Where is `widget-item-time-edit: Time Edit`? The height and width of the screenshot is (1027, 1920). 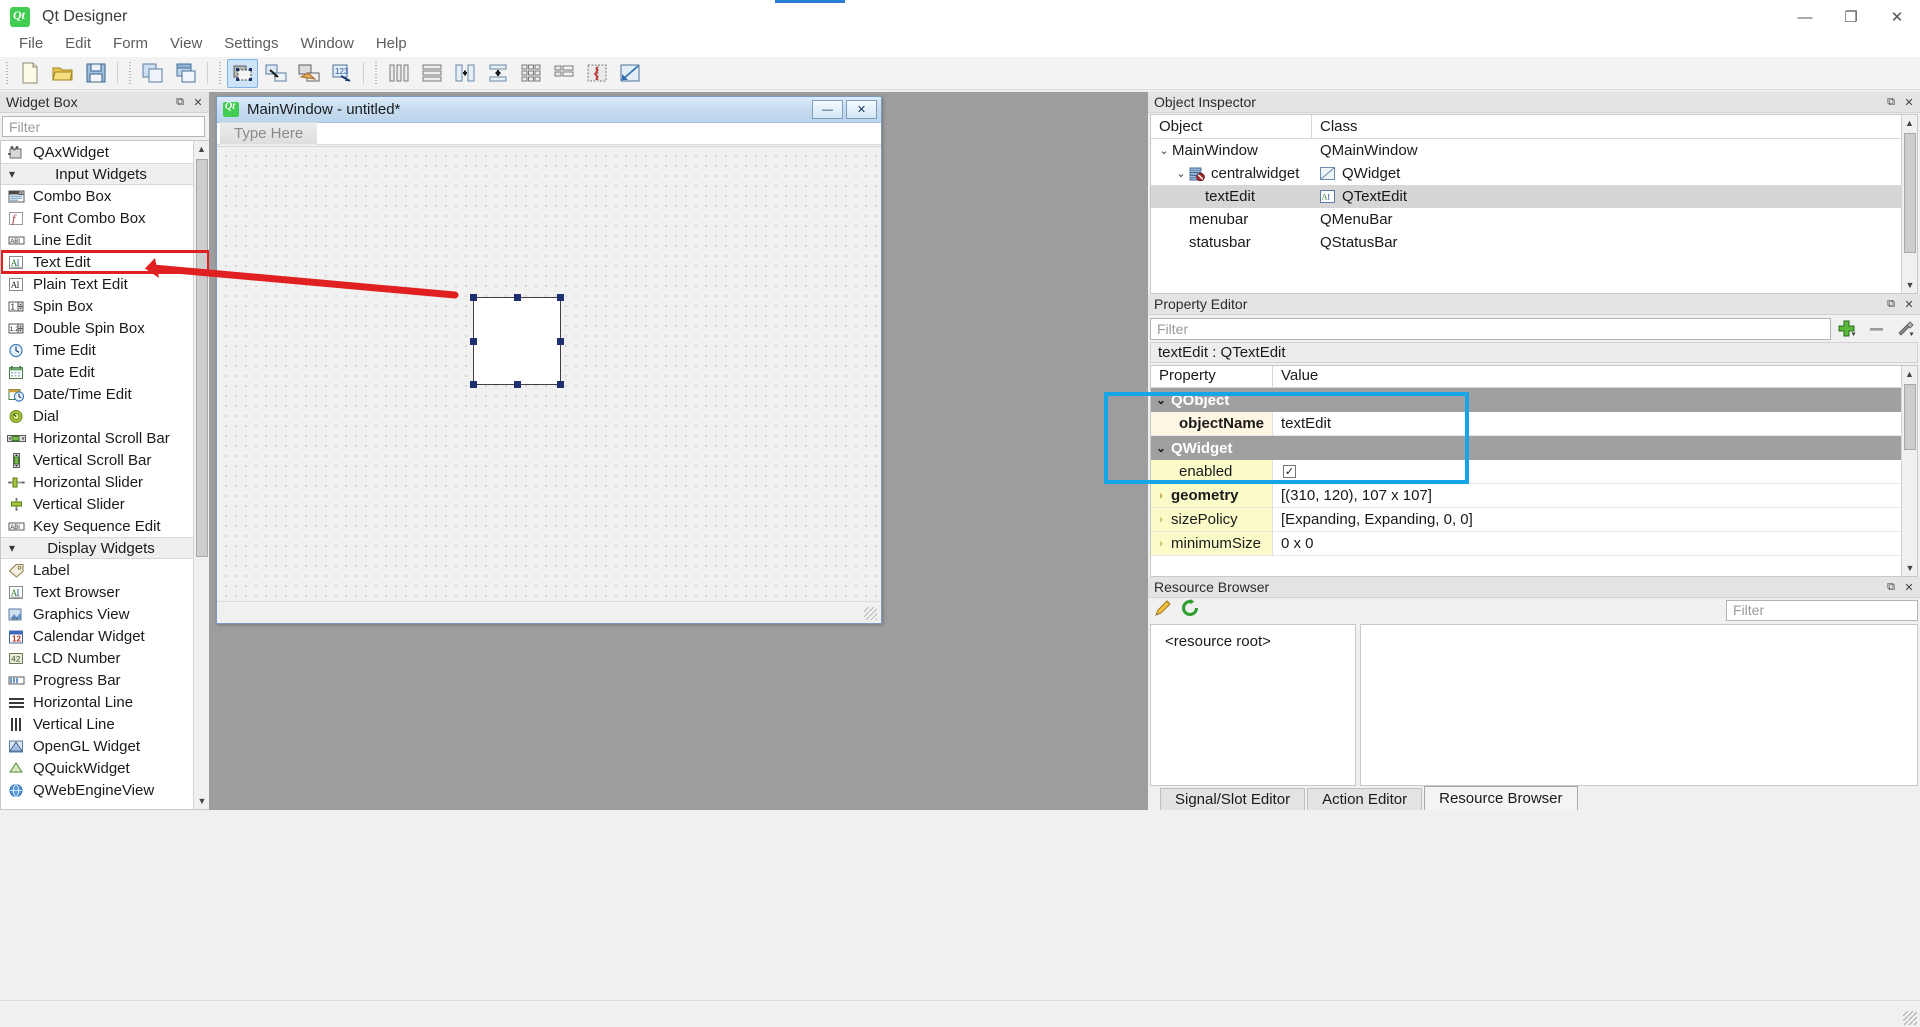
widget-item-time-edit: Time Edit is located at coordinates (105, 350).